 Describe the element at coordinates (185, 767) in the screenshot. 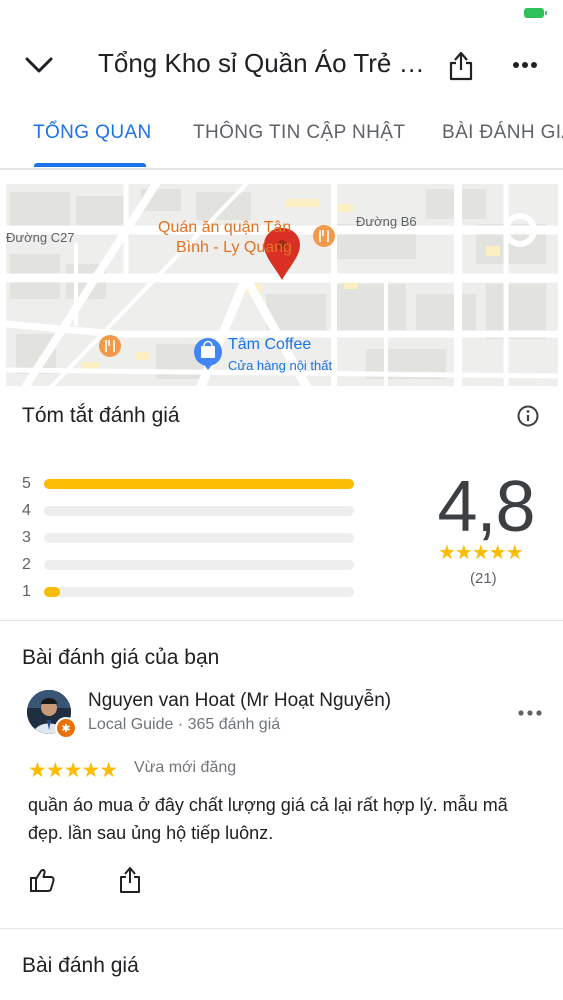

I see `review-posted-time: Vừa mới đăng` at that location.